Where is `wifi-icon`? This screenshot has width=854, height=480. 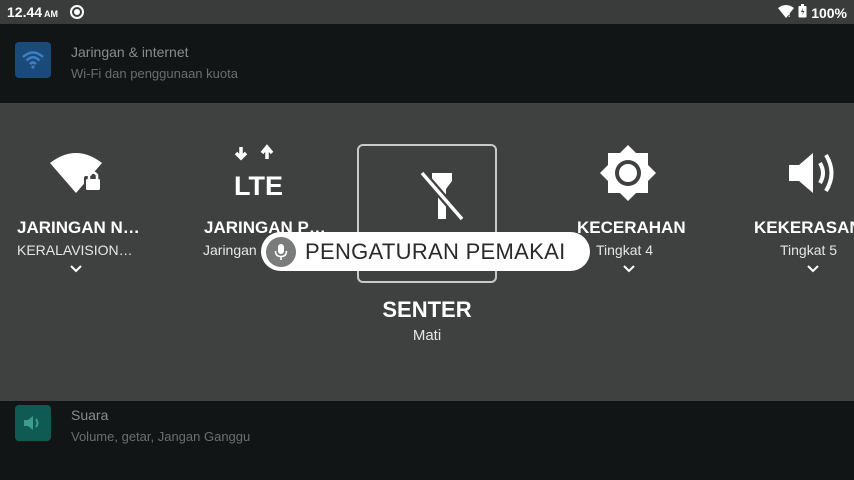
wifi-icon is located at coordinates (33, 60).